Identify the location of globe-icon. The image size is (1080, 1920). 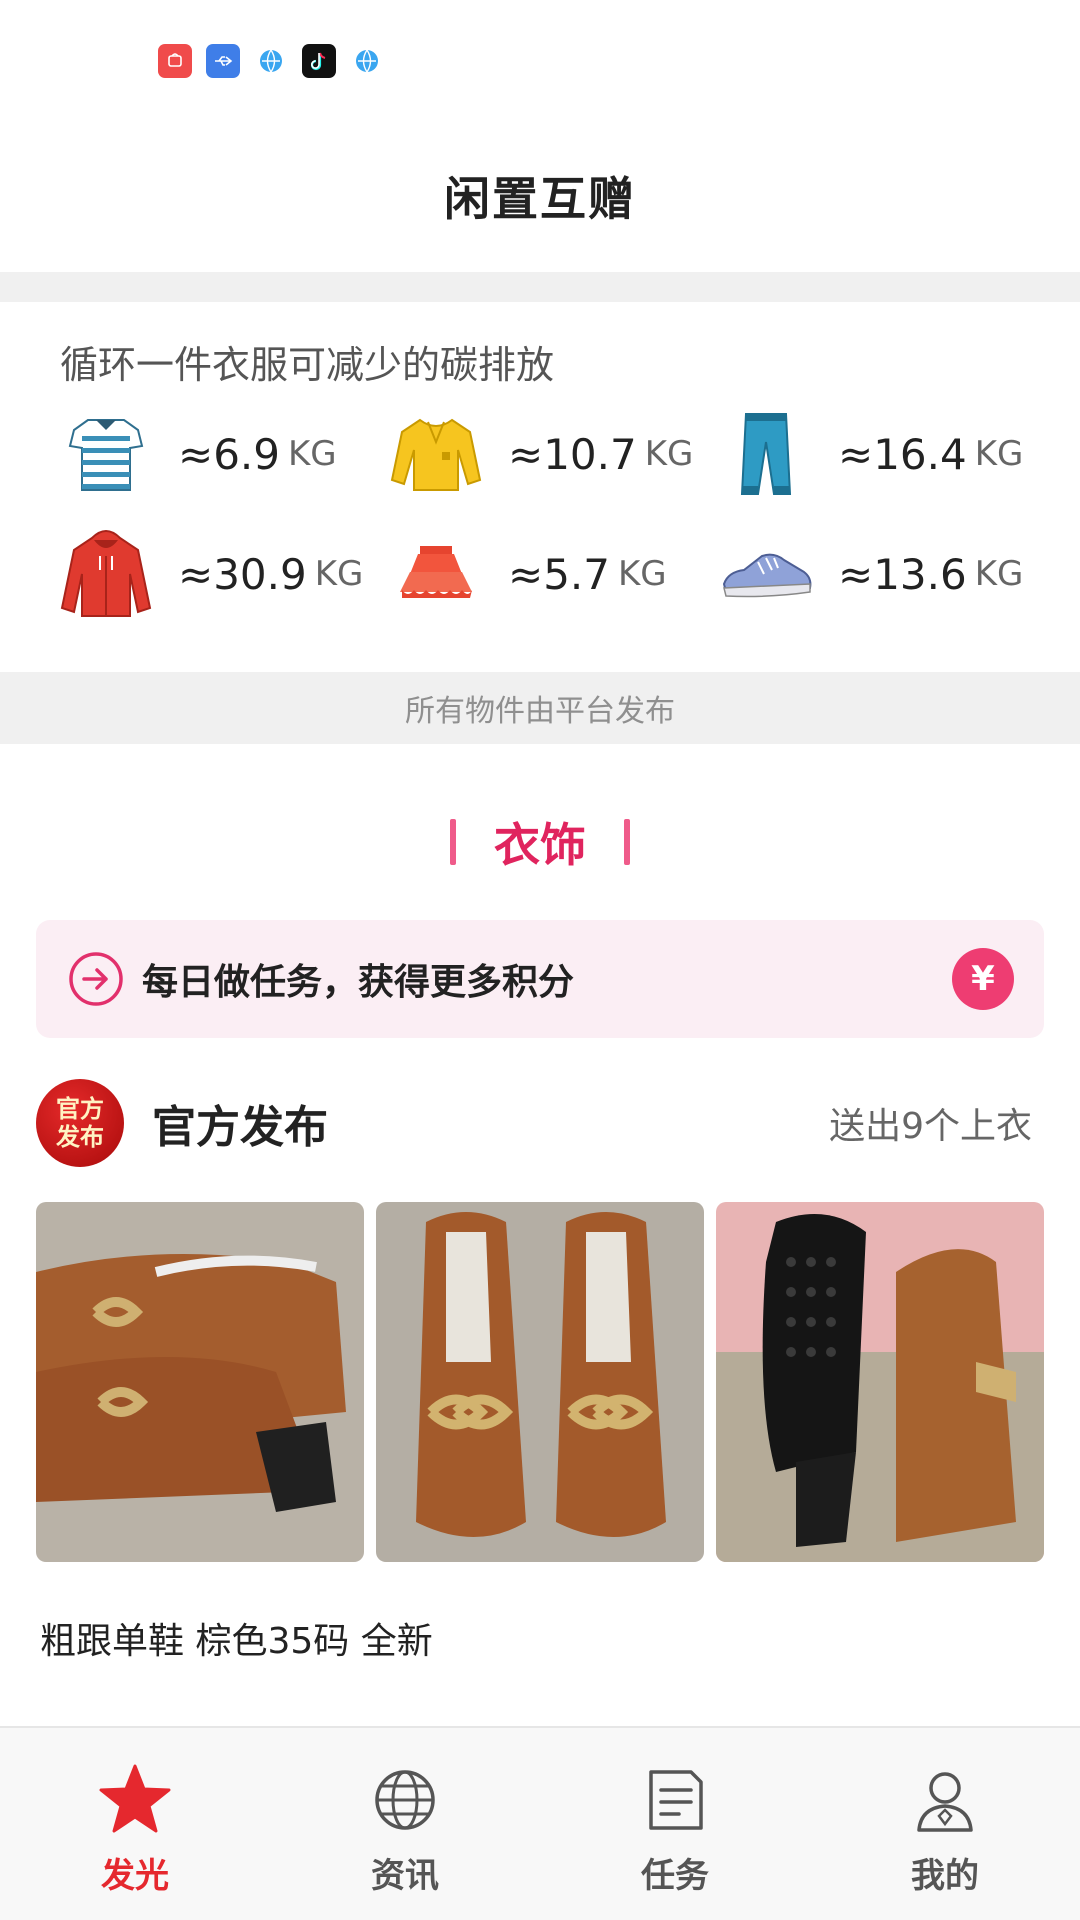
(405, 1800).